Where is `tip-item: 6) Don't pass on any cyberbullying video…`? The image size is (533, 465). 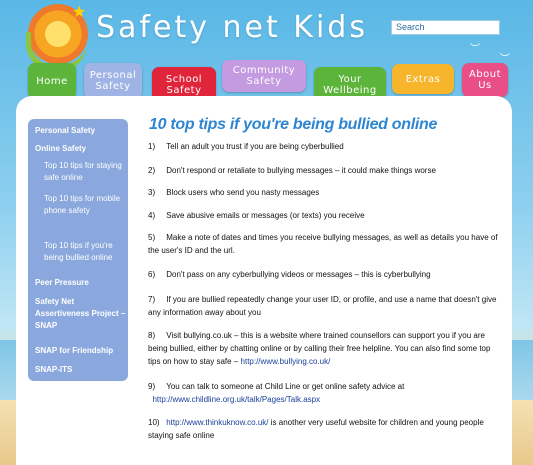
tip-item: 6) Don't pass on any cyberbullying video… is located at coordinates (323, 274).